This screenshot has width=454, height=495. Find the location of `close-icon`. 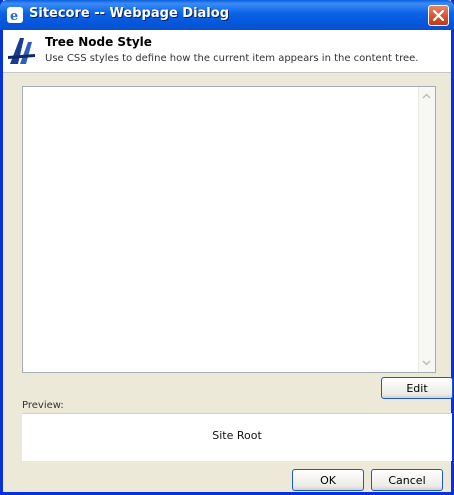

close-icon is located at coordinates (438, 15).